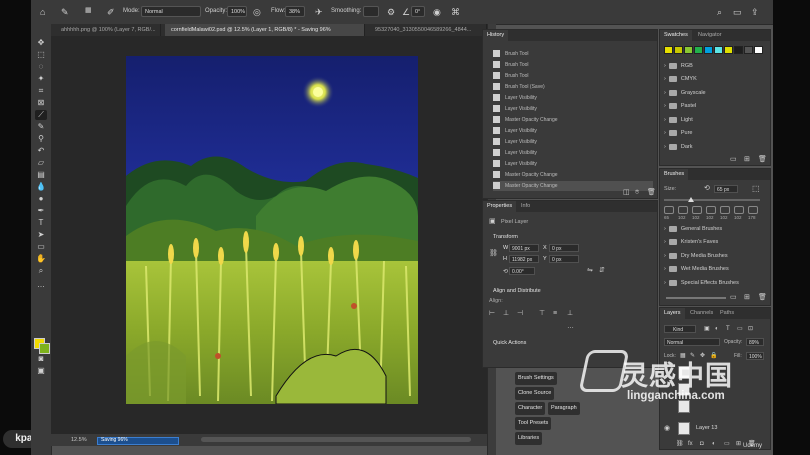 This screenshot has width=810, height=455. Describe the element at coordinates (707, 189) in the screenshot. I see `reset-icon: ⟲` at that location.